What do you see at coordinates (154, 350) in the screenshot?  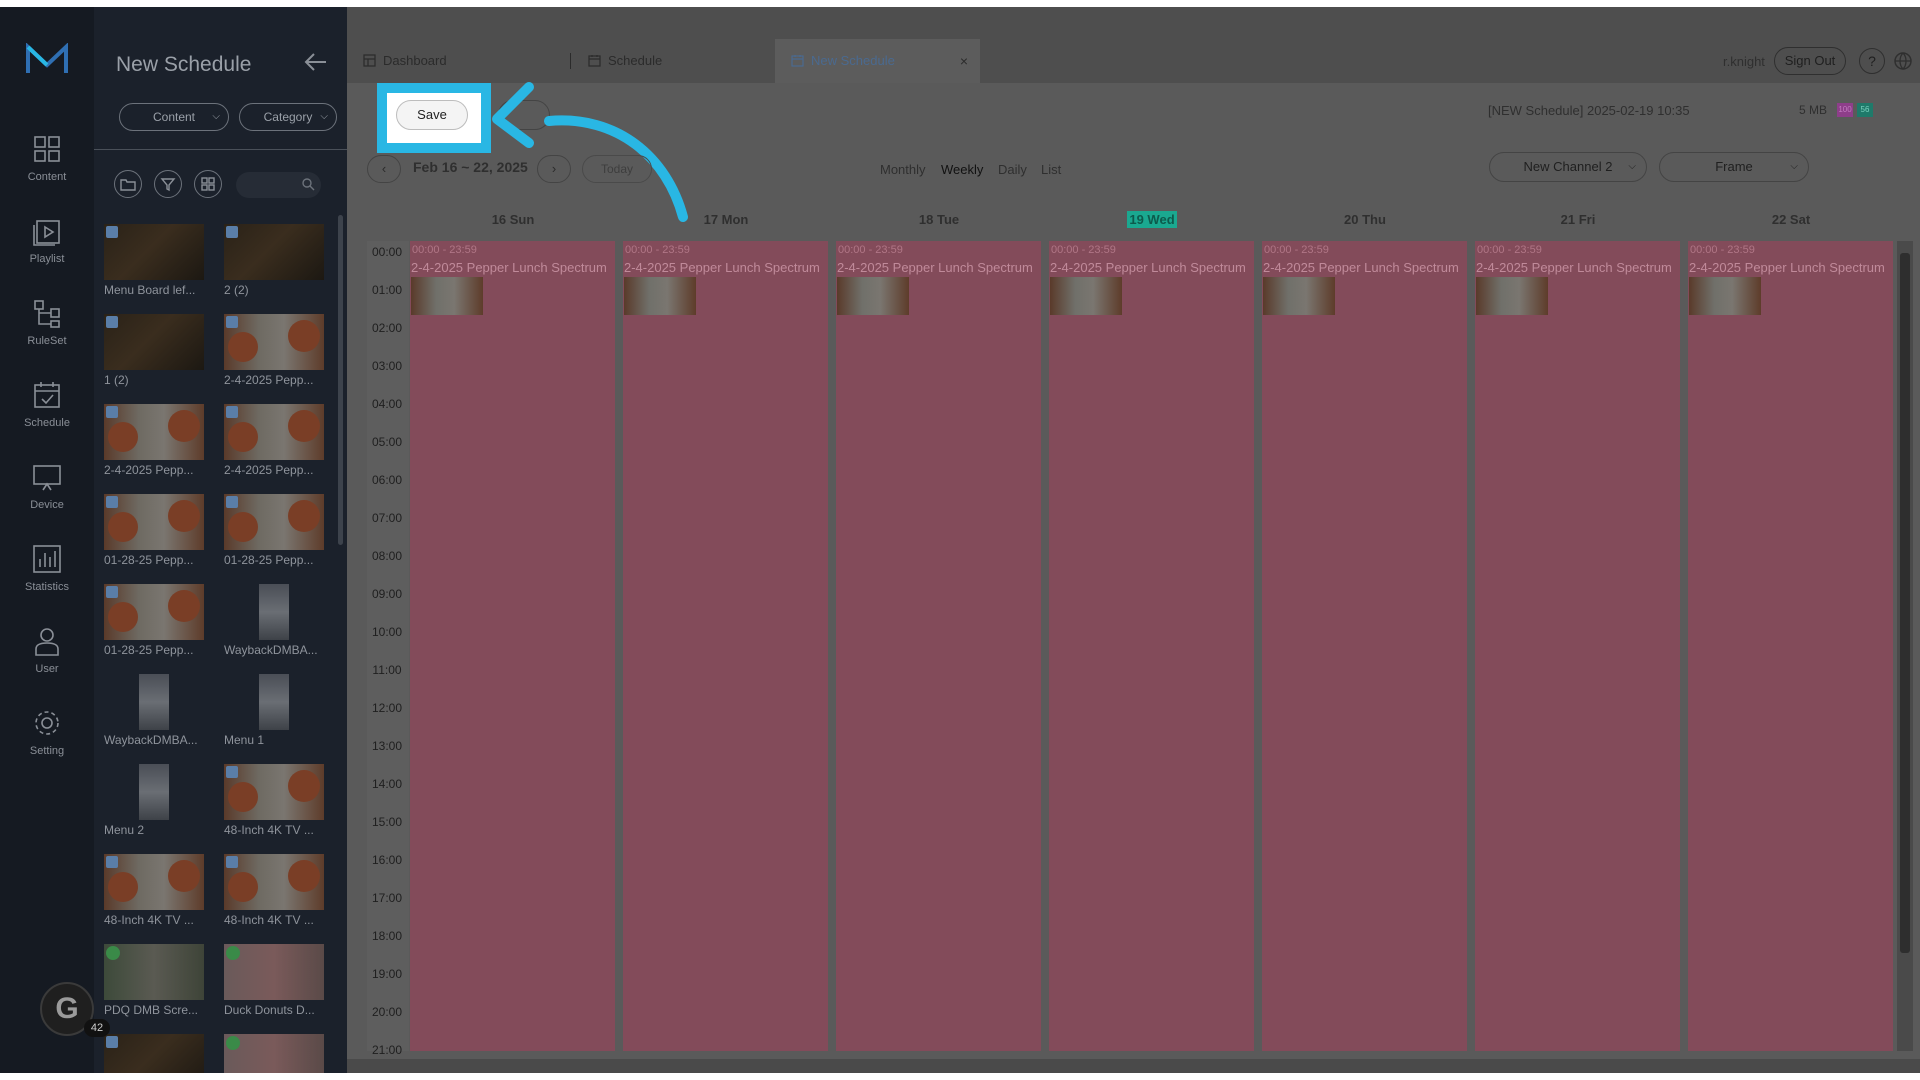 I see `content-thumbnail: 1 (2)` at bounding box center [154, 350].